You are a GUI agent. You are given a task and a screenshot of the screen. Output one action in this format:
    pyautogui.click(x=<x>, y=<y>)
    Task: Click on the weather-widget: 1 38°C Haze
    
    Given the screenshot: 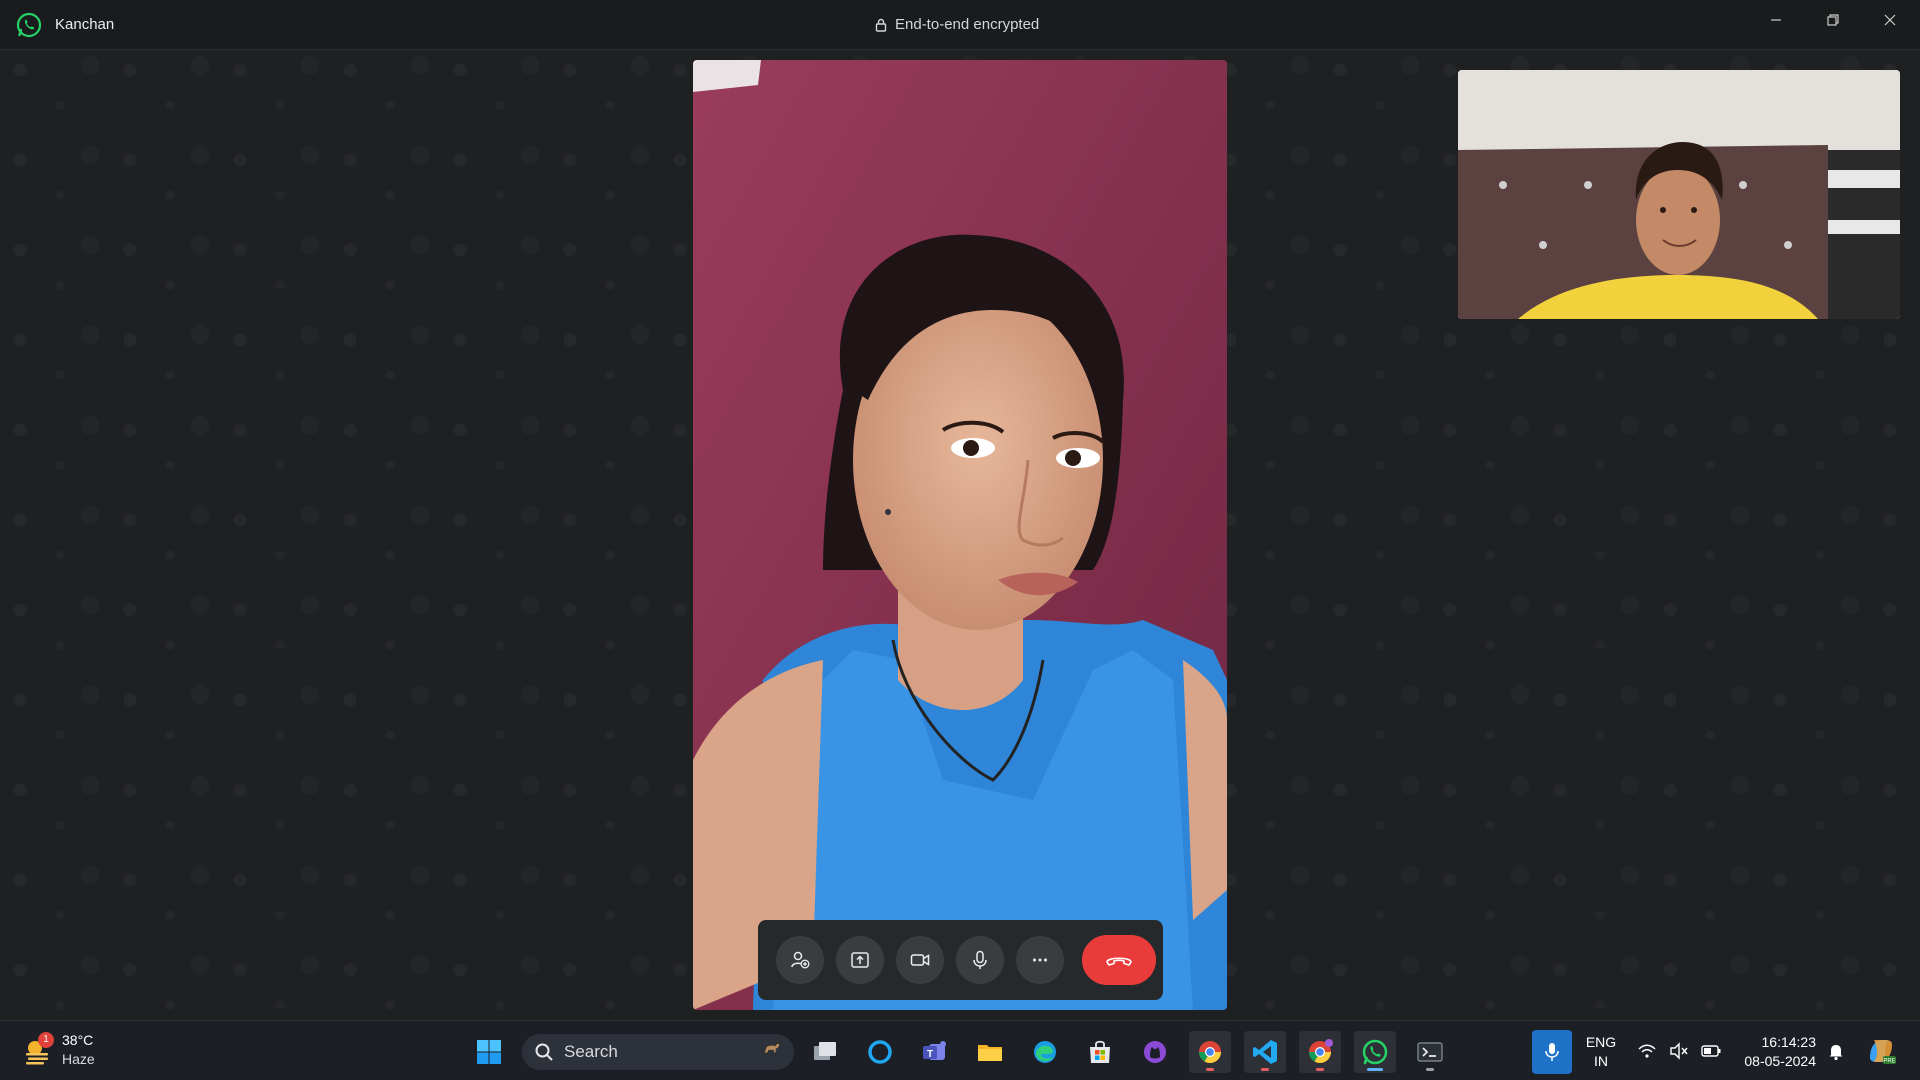 What is the action you would take?
    pyautogui.click(x=58, y=1050)
    